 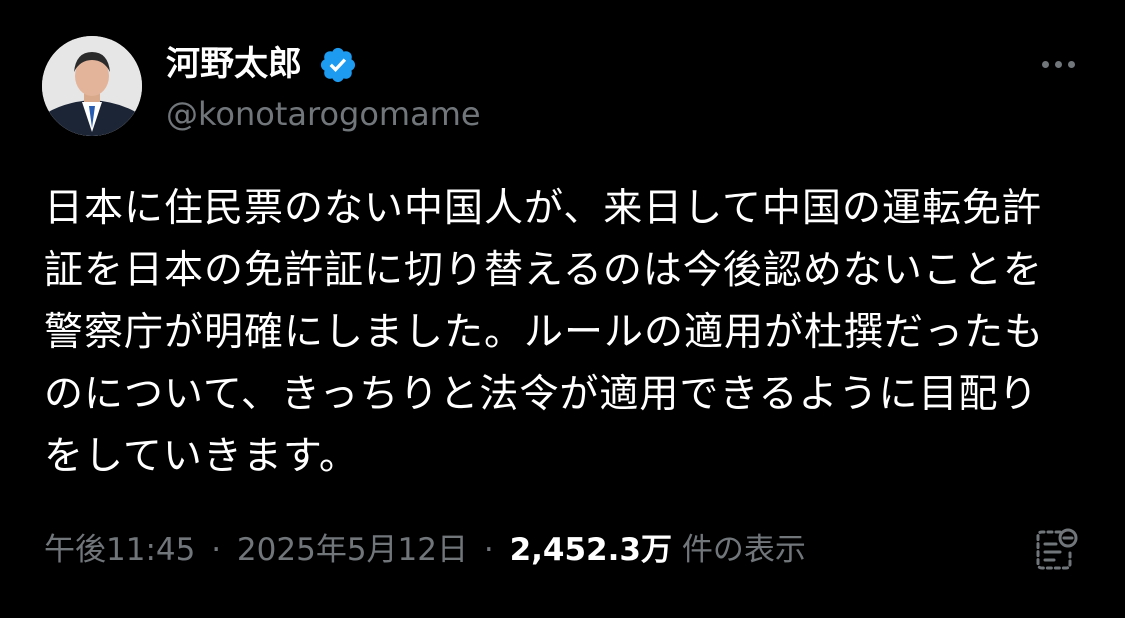 What do you see at coordinates (201, 456) in the screenshot?
I see `post-text-line: をしていきます。` at bounding box center [201, 456].